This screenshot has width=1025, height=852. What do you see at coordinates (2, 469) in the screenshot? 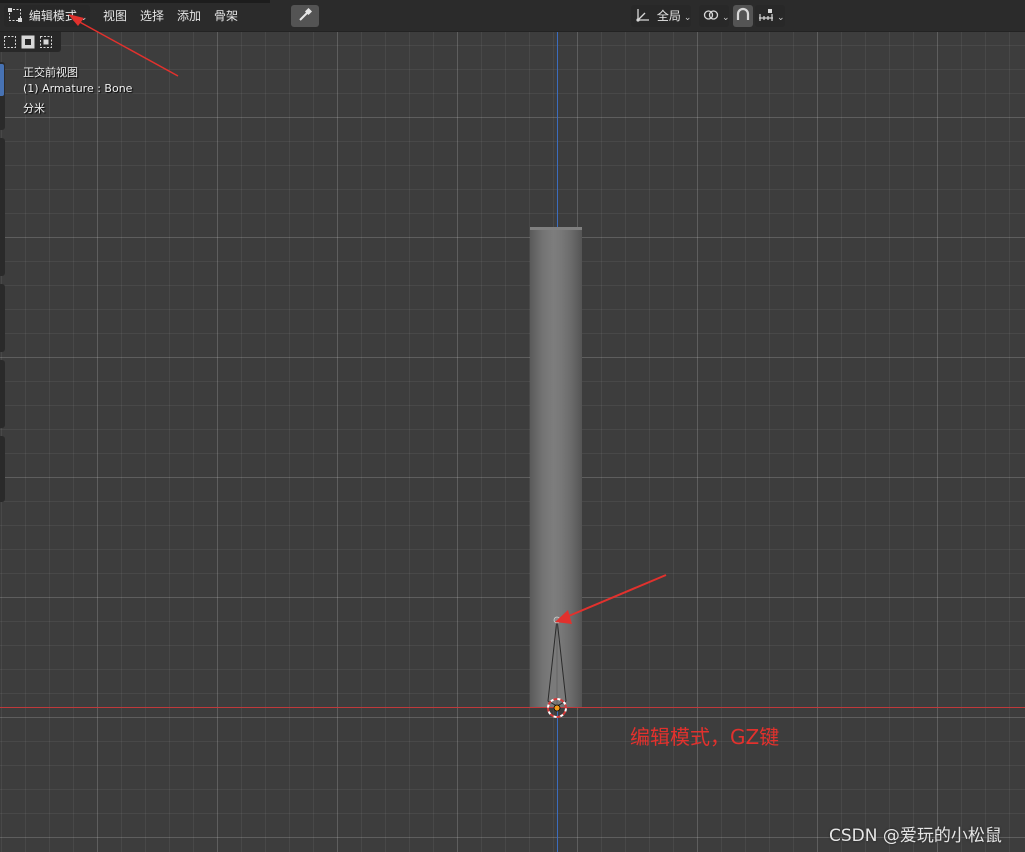
I see `tool-group-roll` at bounding box center [2, 469].